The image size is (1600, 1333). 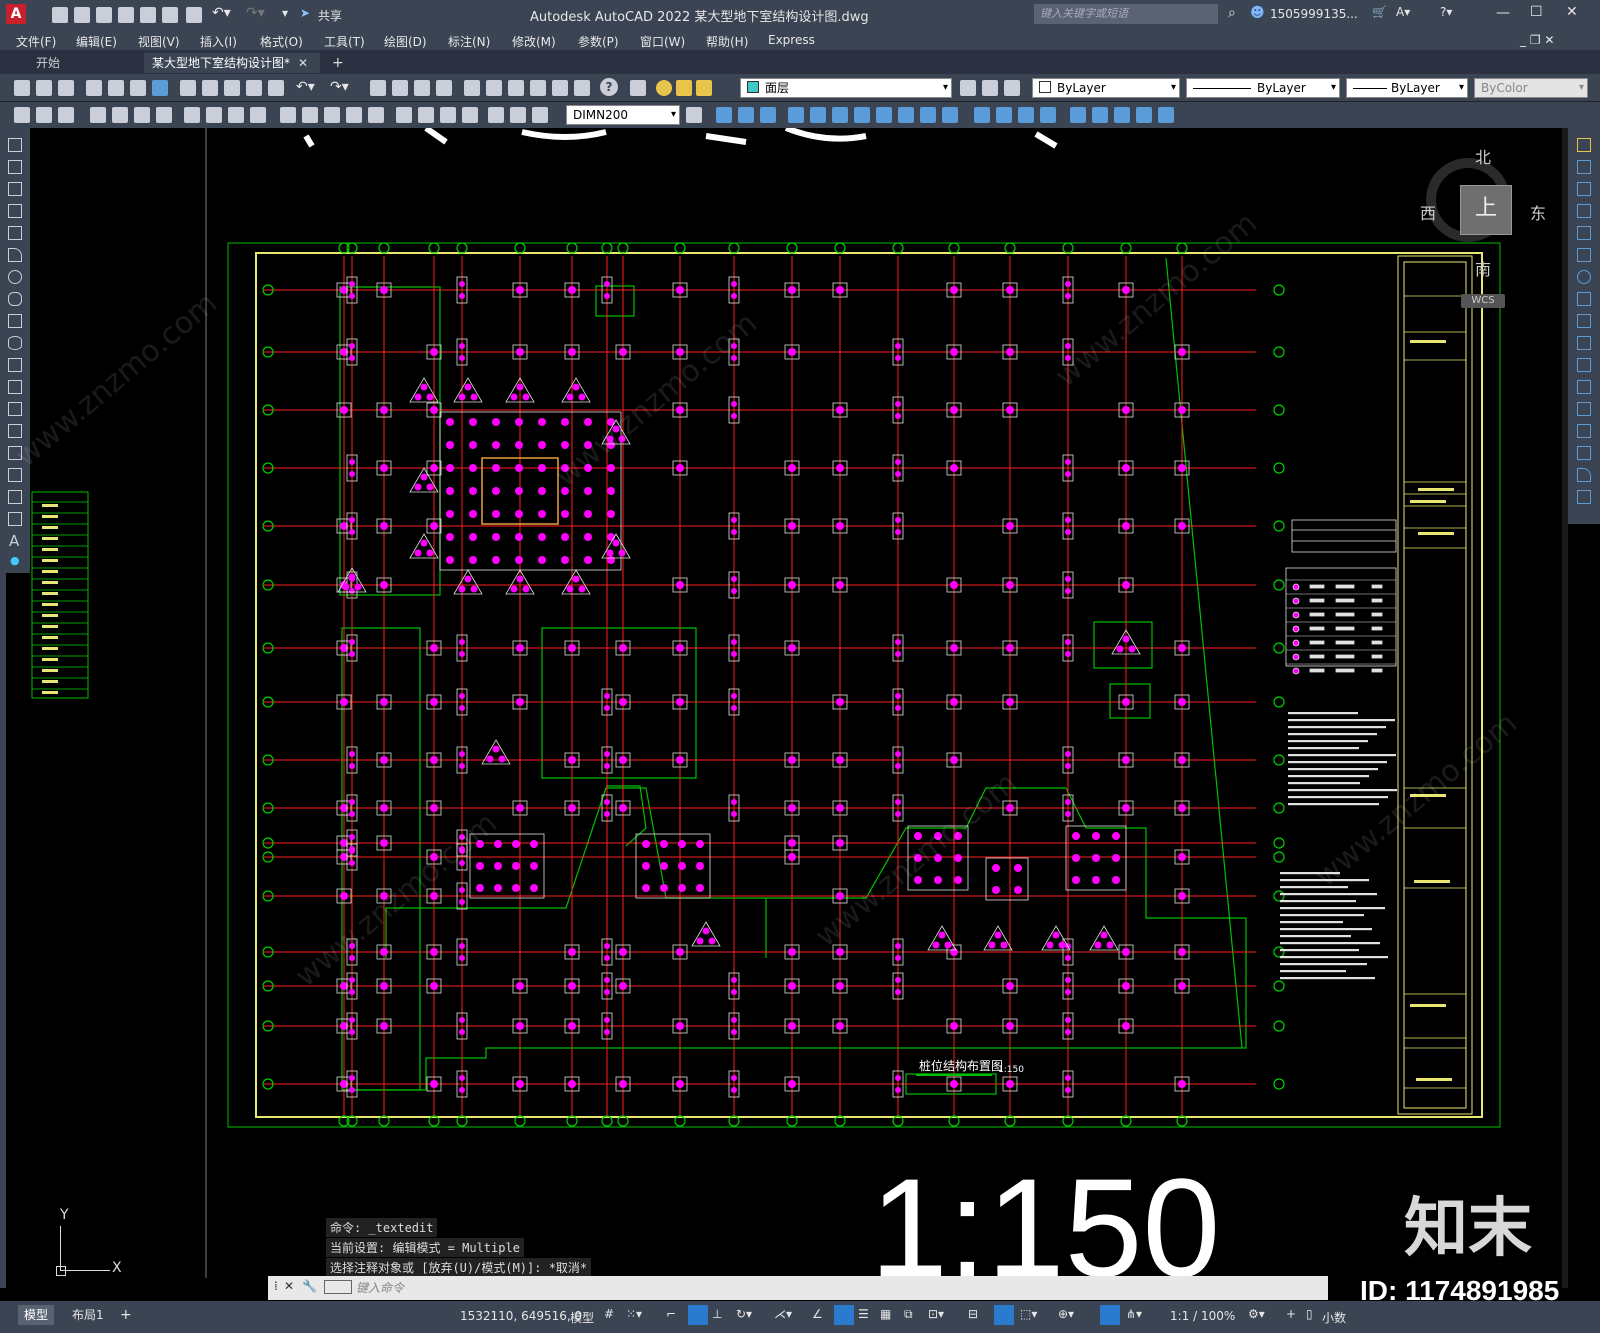 I want to click on redo-tool-icon: ↷▾, so click(x=339, y=87).